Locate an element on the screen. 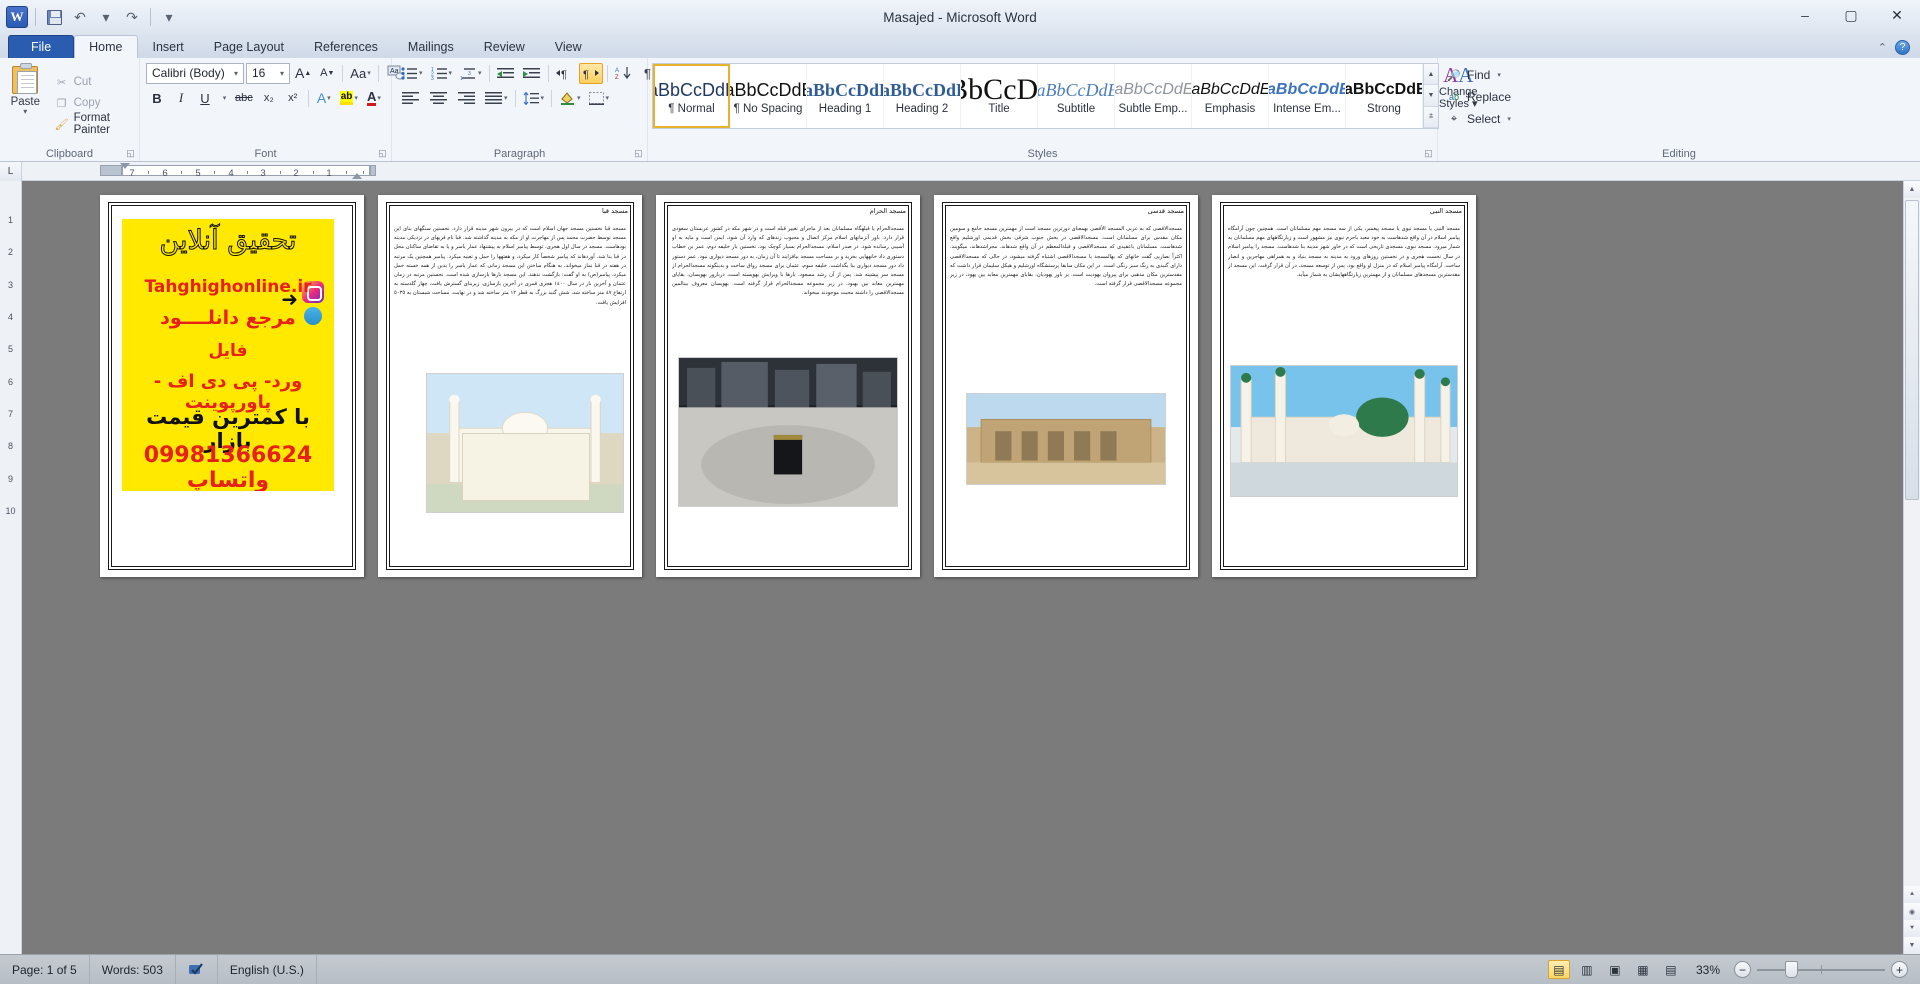 The image size is (1920, 984). change-case-button: Aa ▾ is located at coordinates (360, 73).